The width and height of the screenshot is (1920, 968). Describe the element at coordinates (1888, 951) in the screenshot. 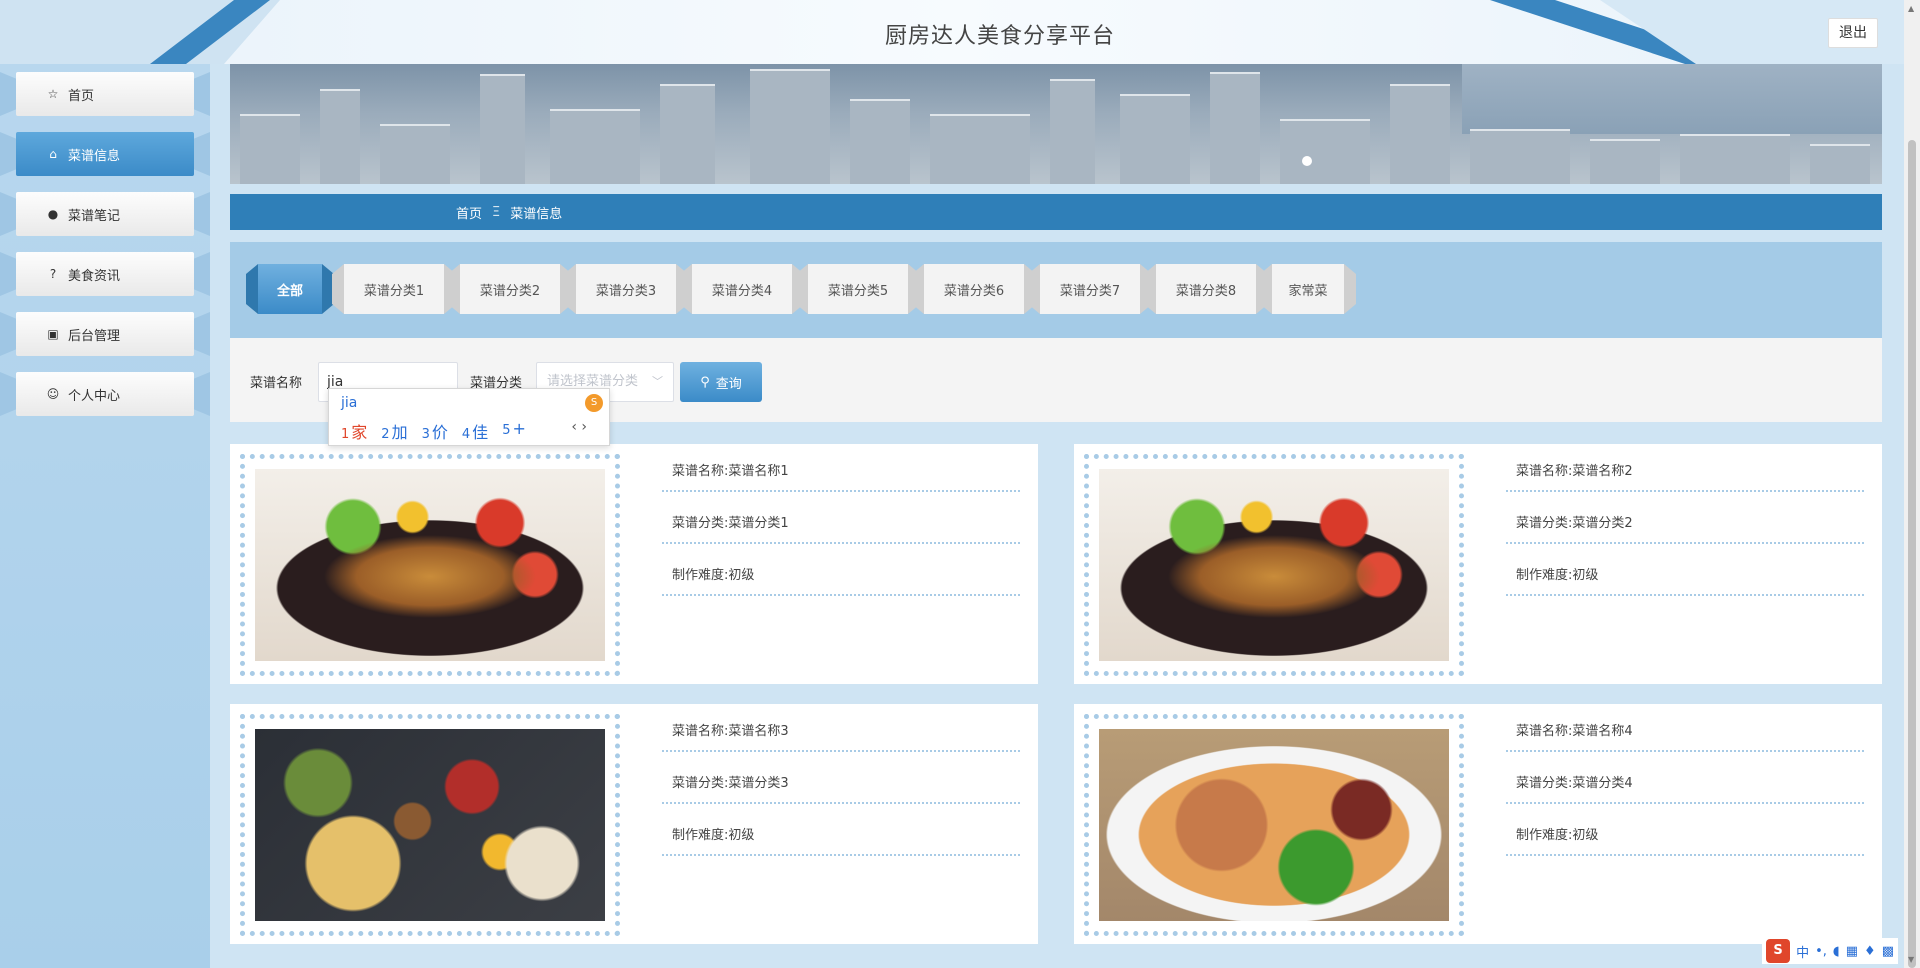

I see `toolbox-icon: ▩` at that location.